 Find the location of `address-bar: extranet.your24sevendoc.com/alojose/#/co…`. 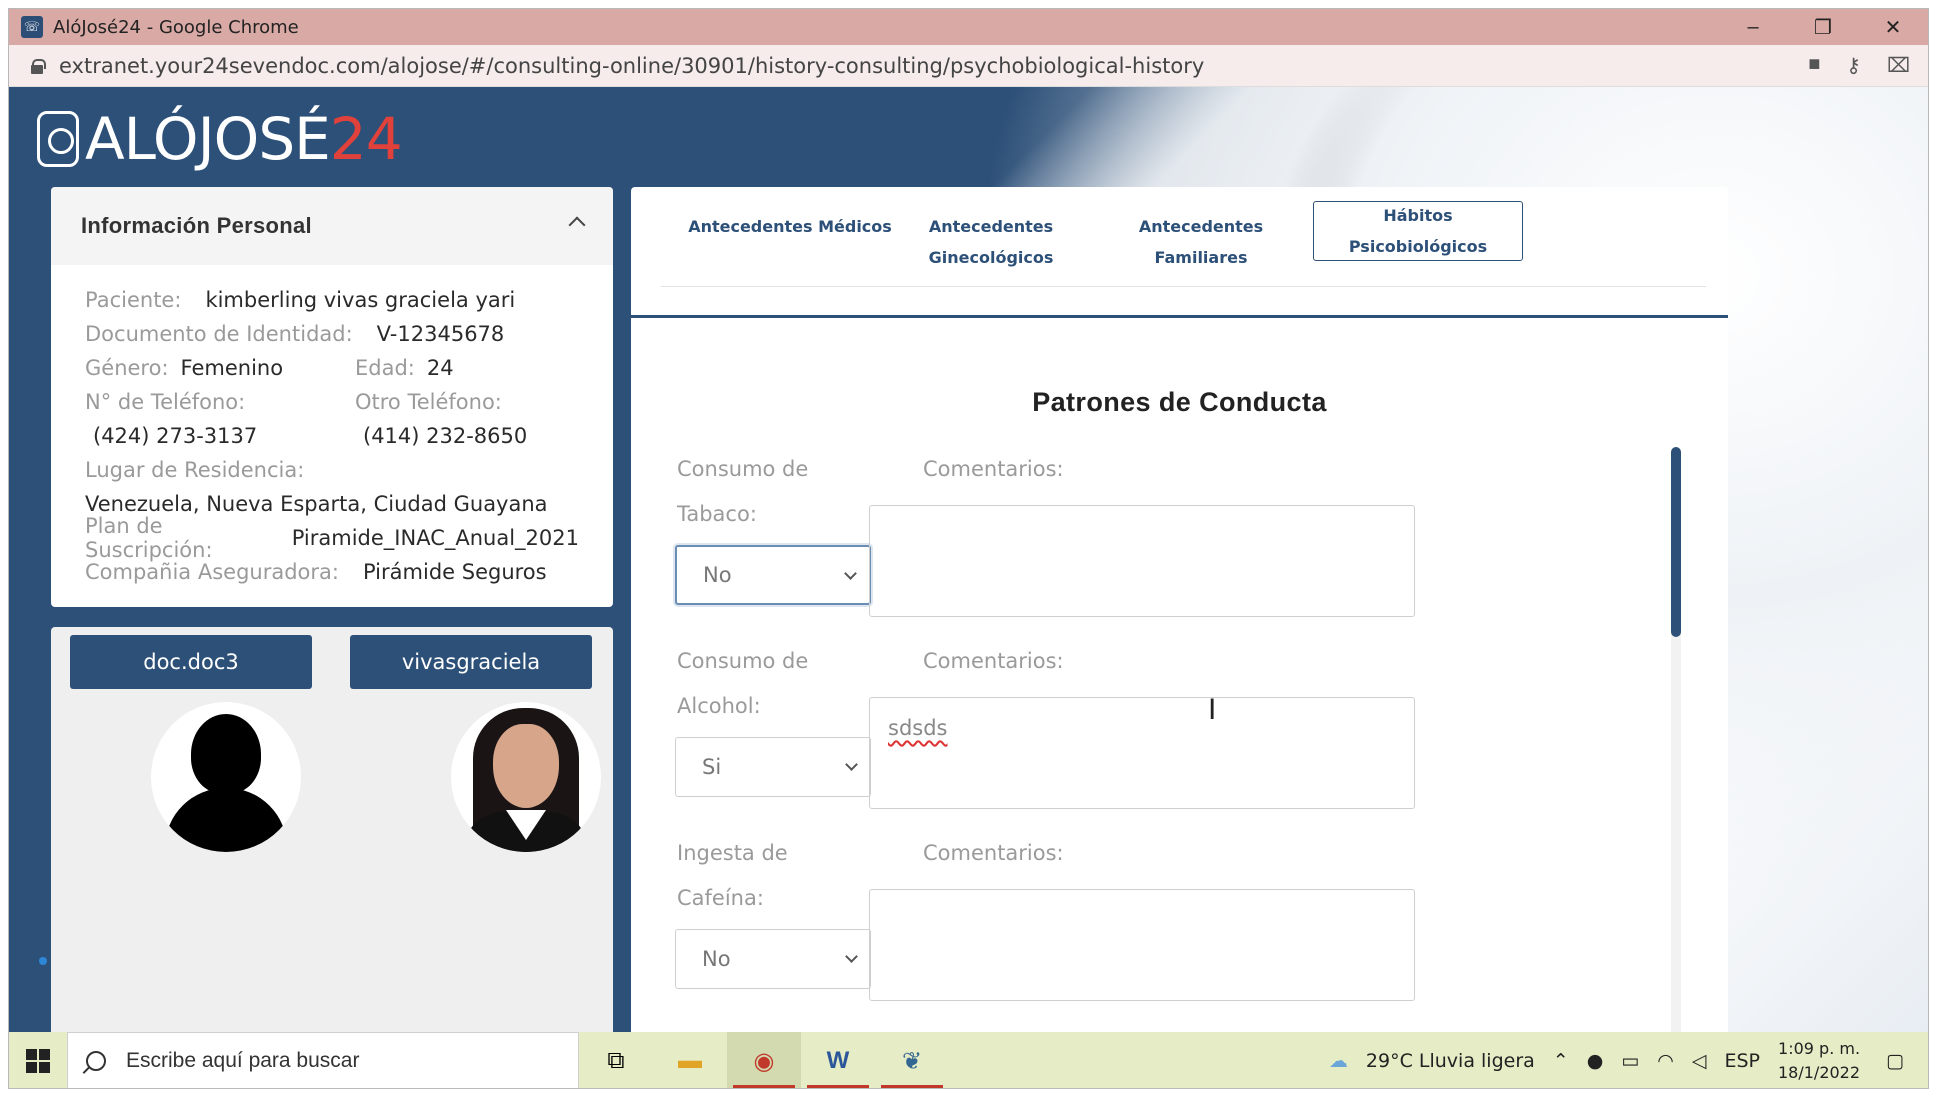

address-bar: extranet.your24sevendoc.com/alojose/#/co… is located at coordinates (968, 66).